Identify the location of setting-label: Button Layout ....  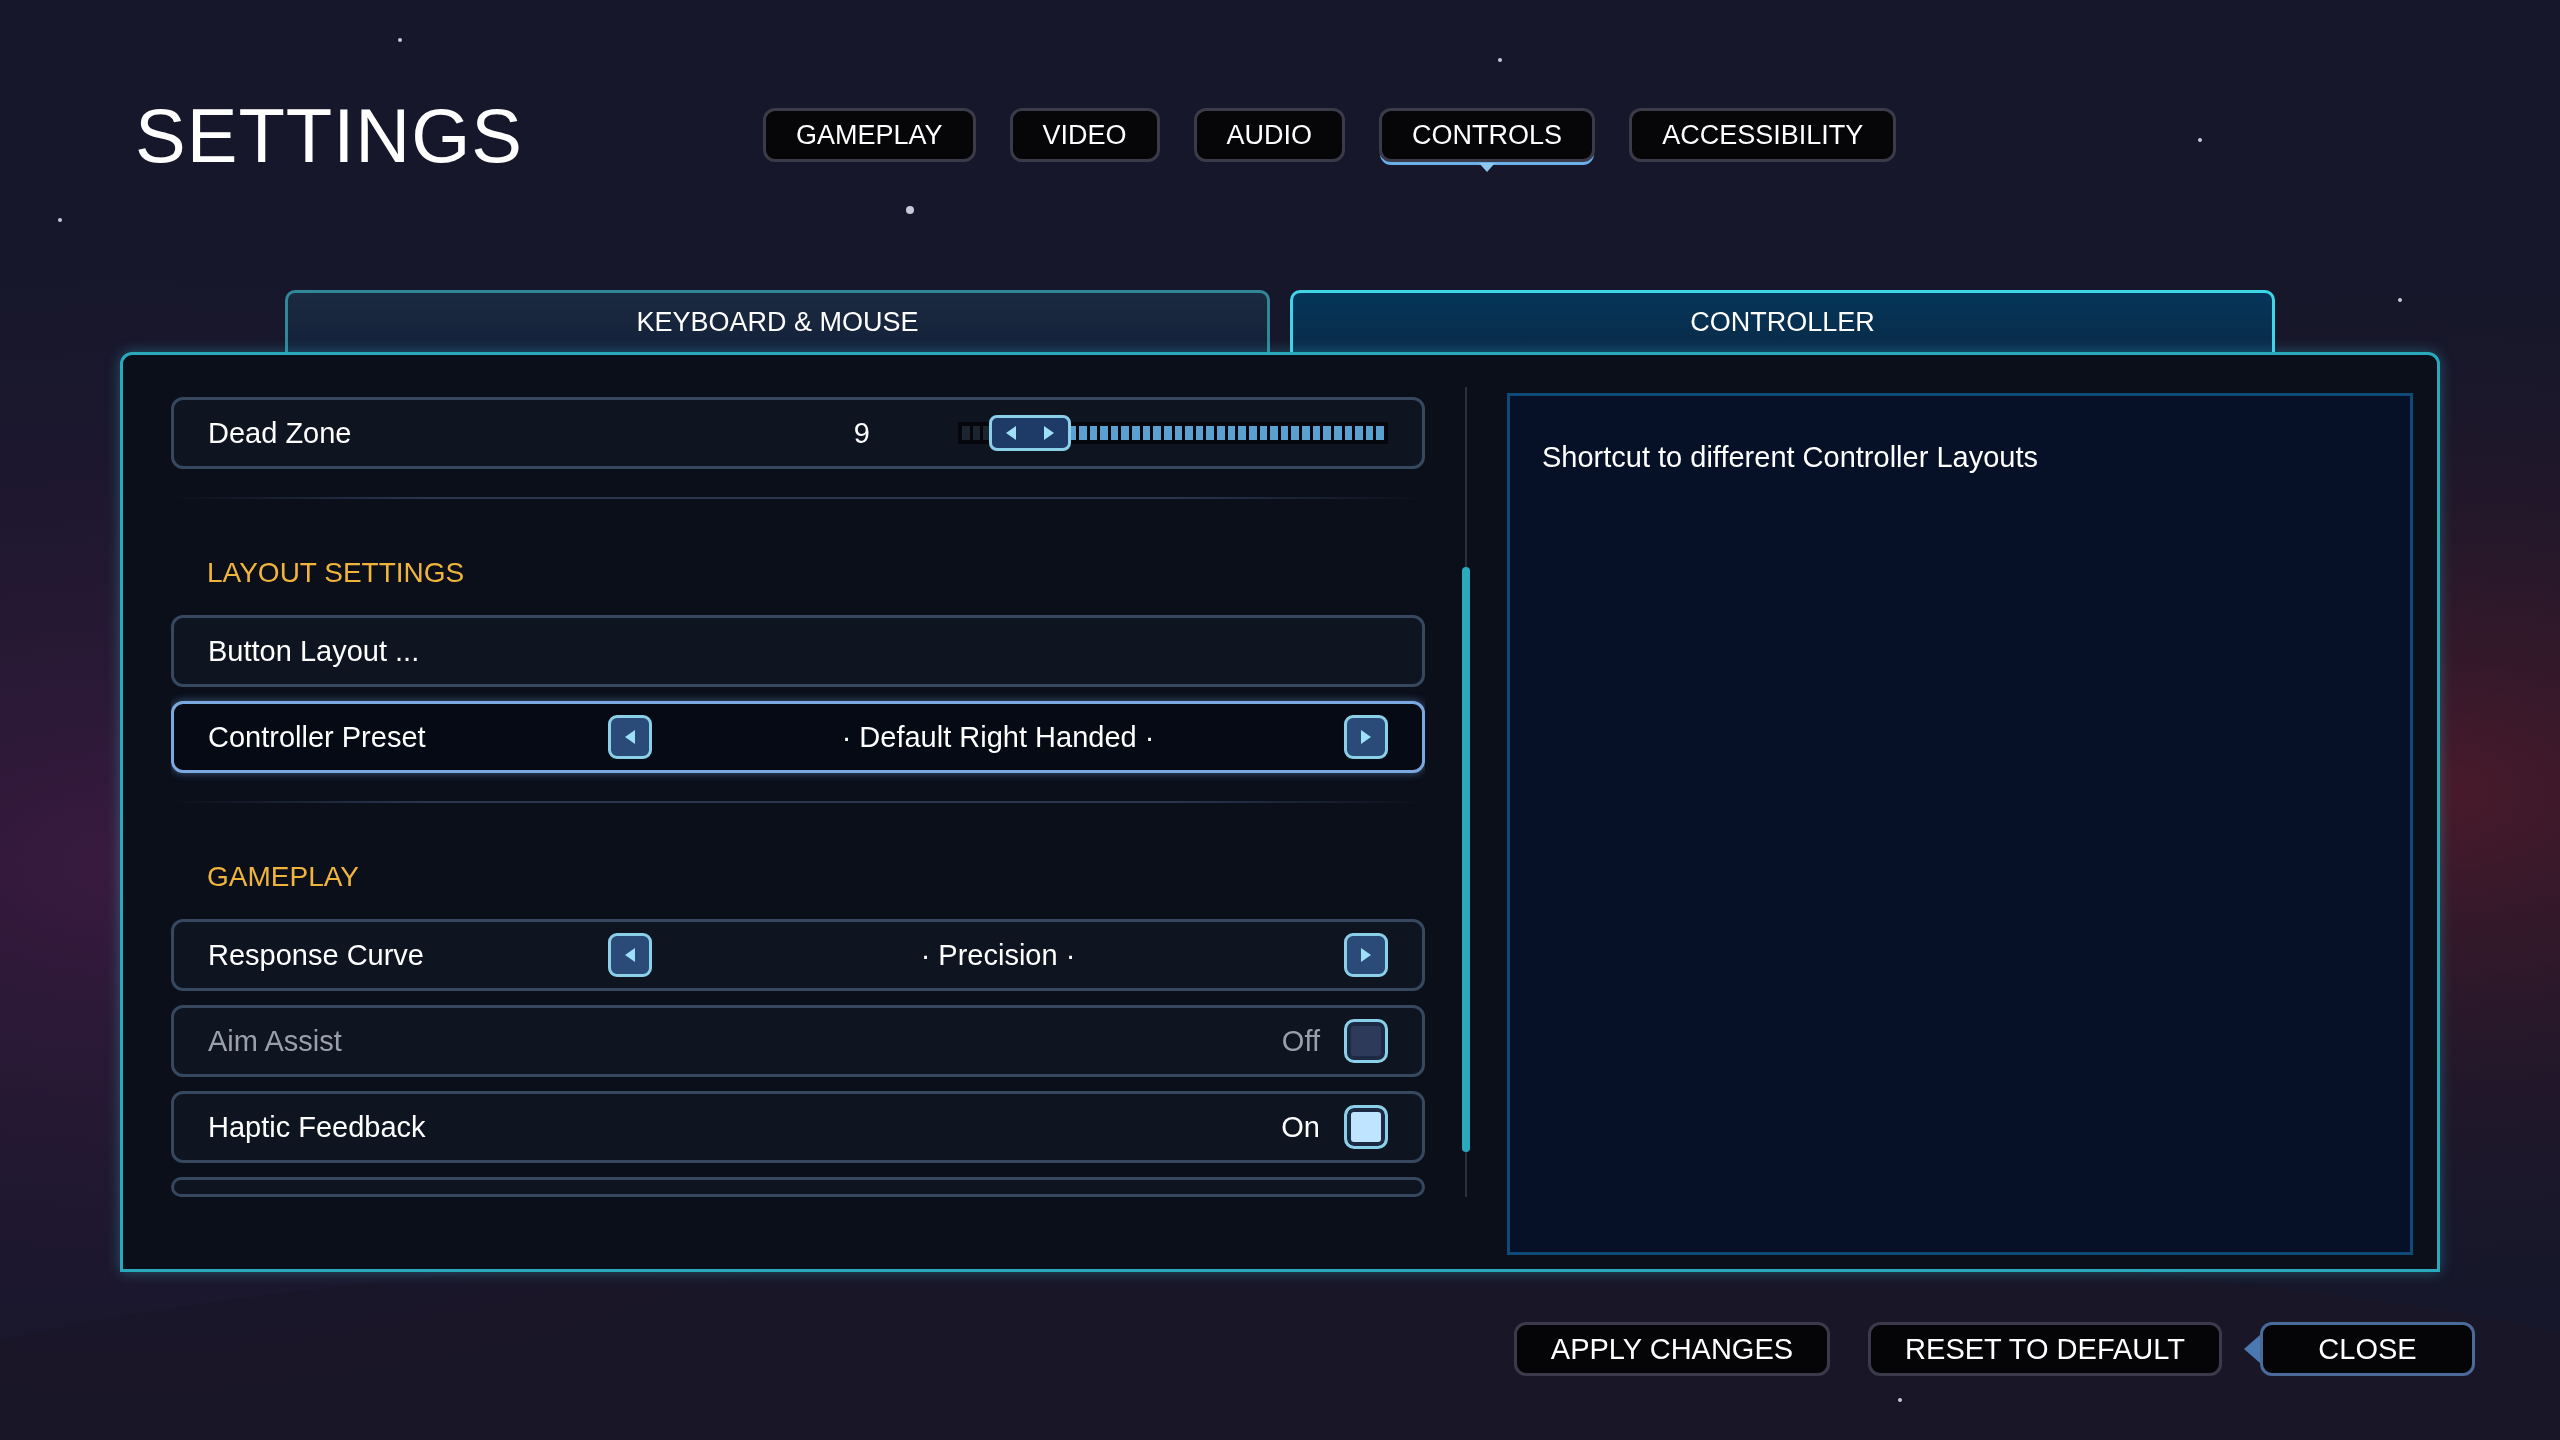
(314, 651).